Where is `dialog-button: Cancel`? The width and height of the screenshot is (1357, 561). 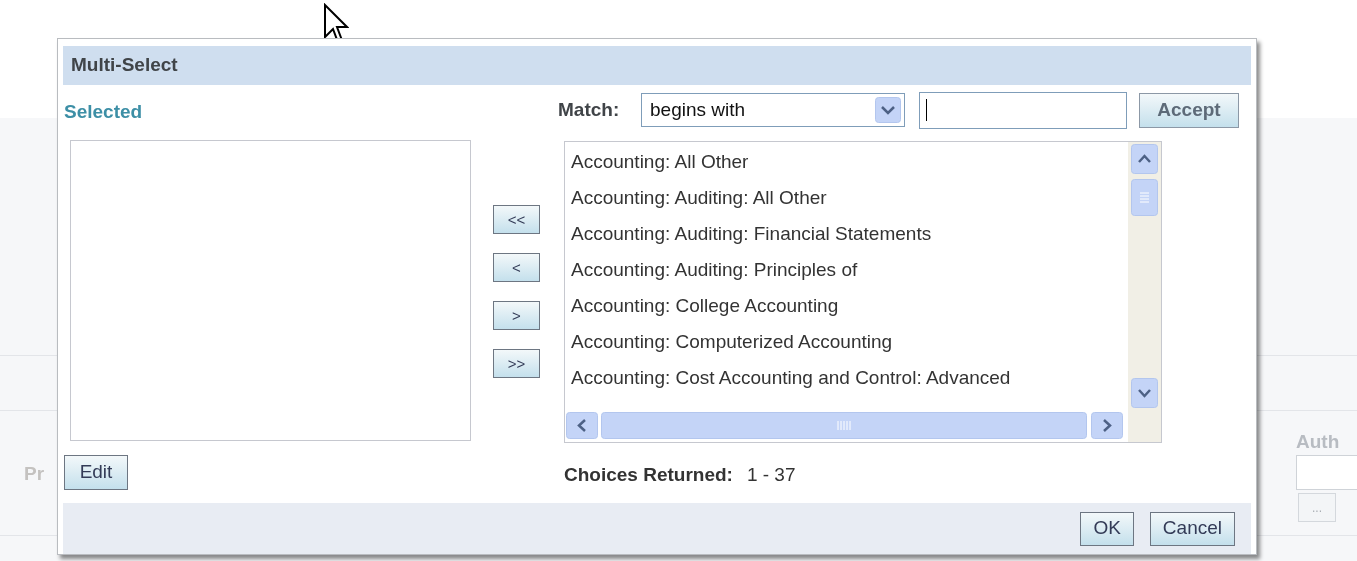 dialog-button: Cancel is located at coordinates (1192, 528).